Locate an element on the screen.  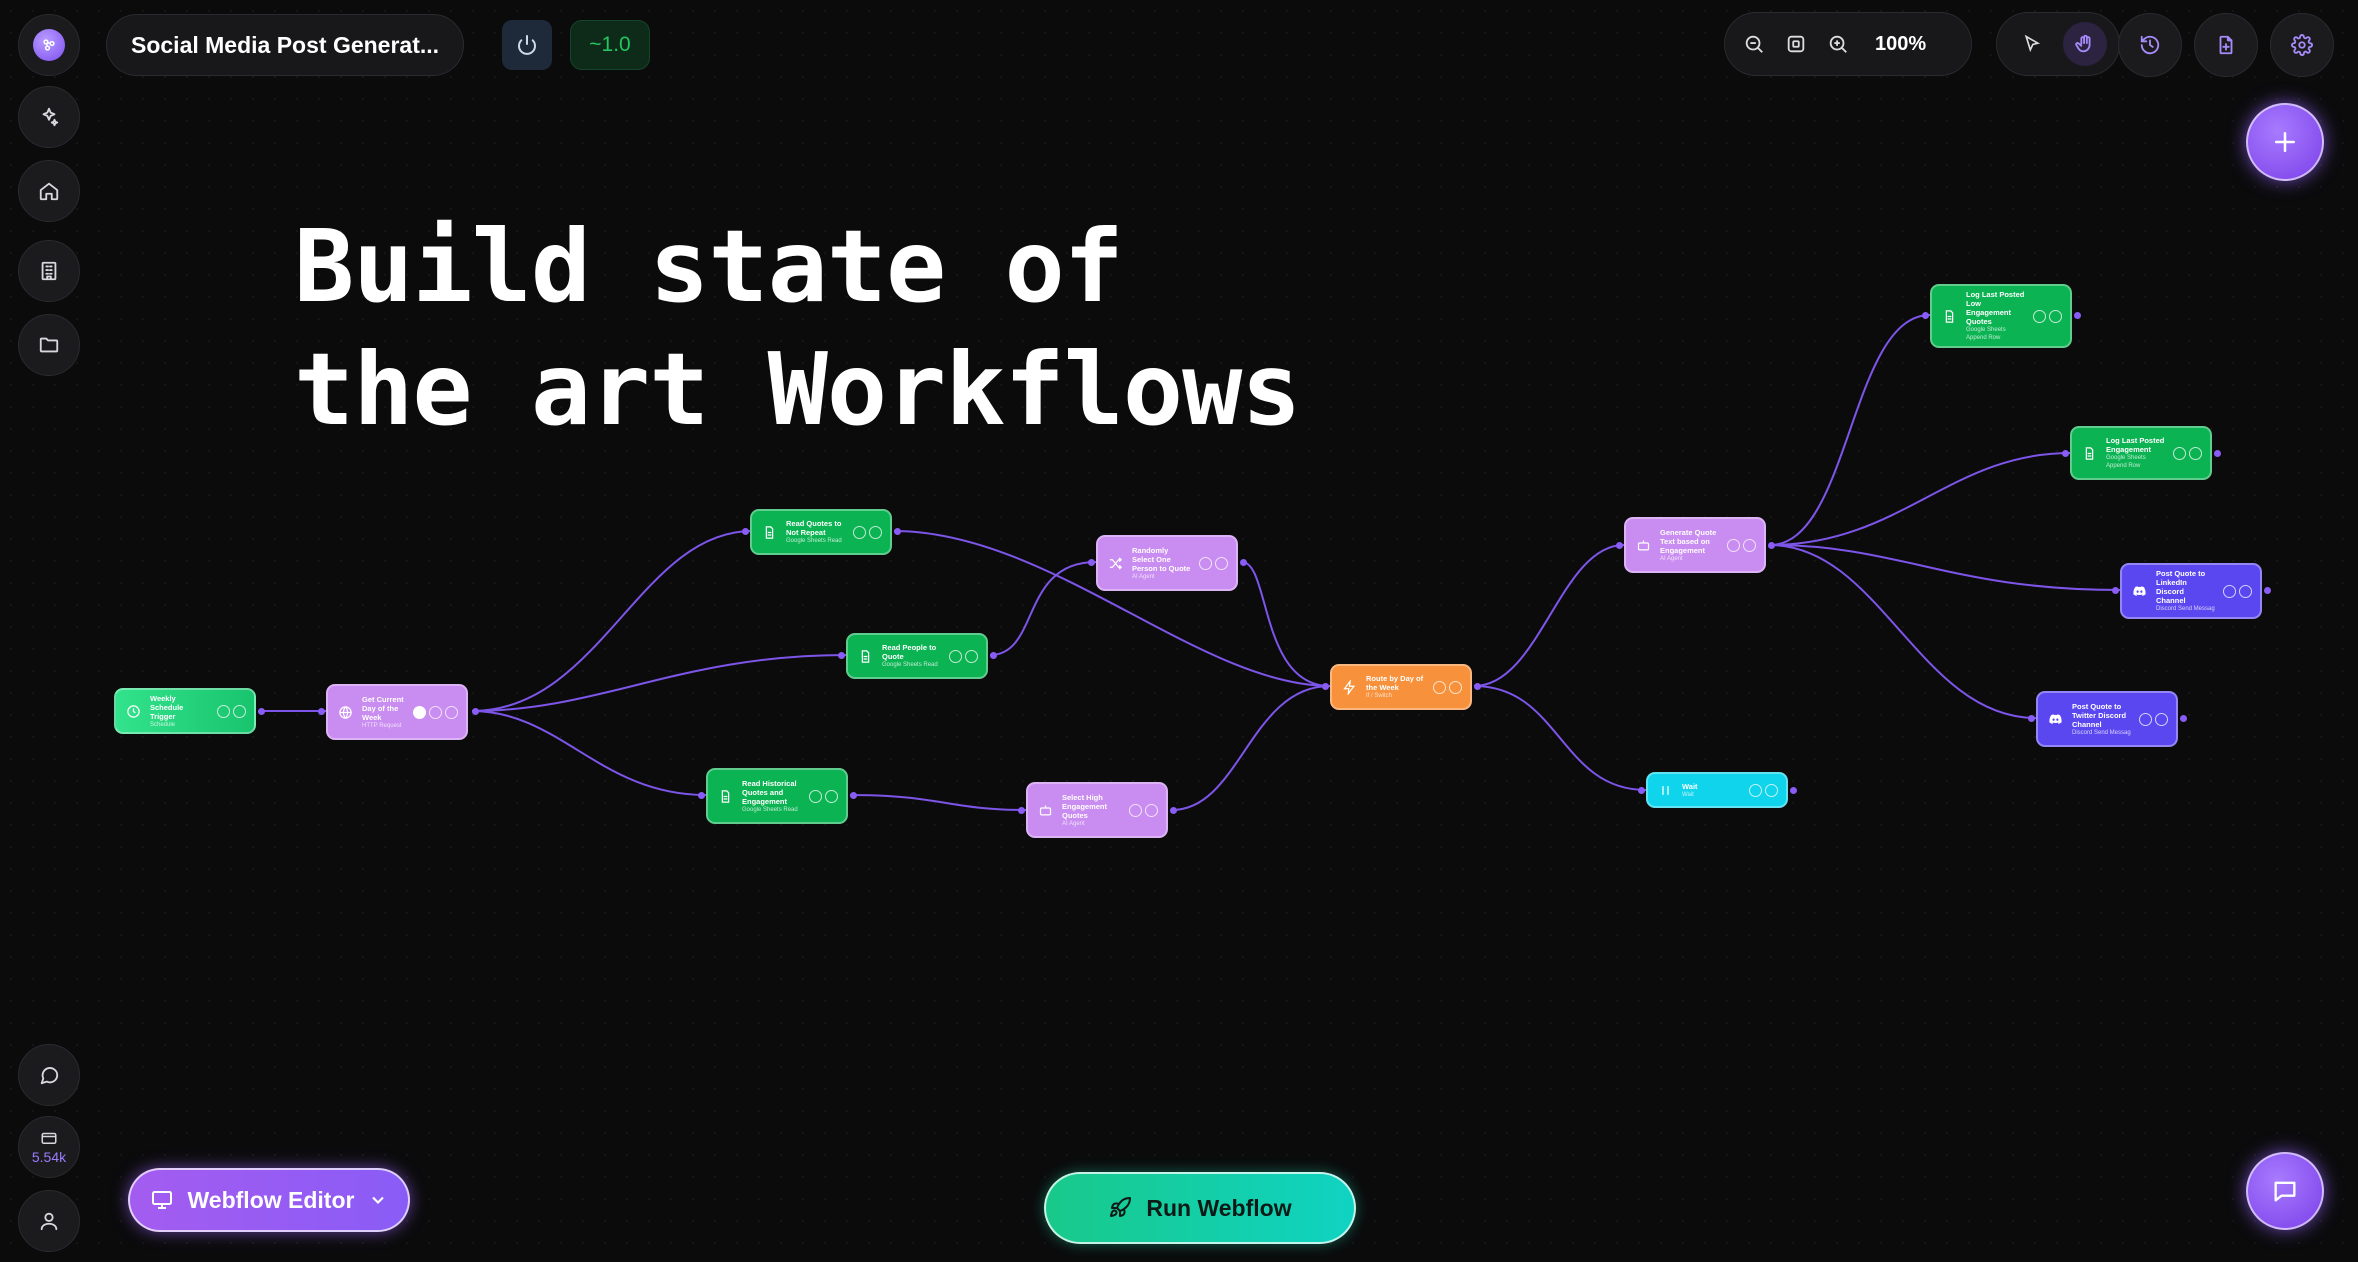
plus-icon is located at coordinates (2285, 142).